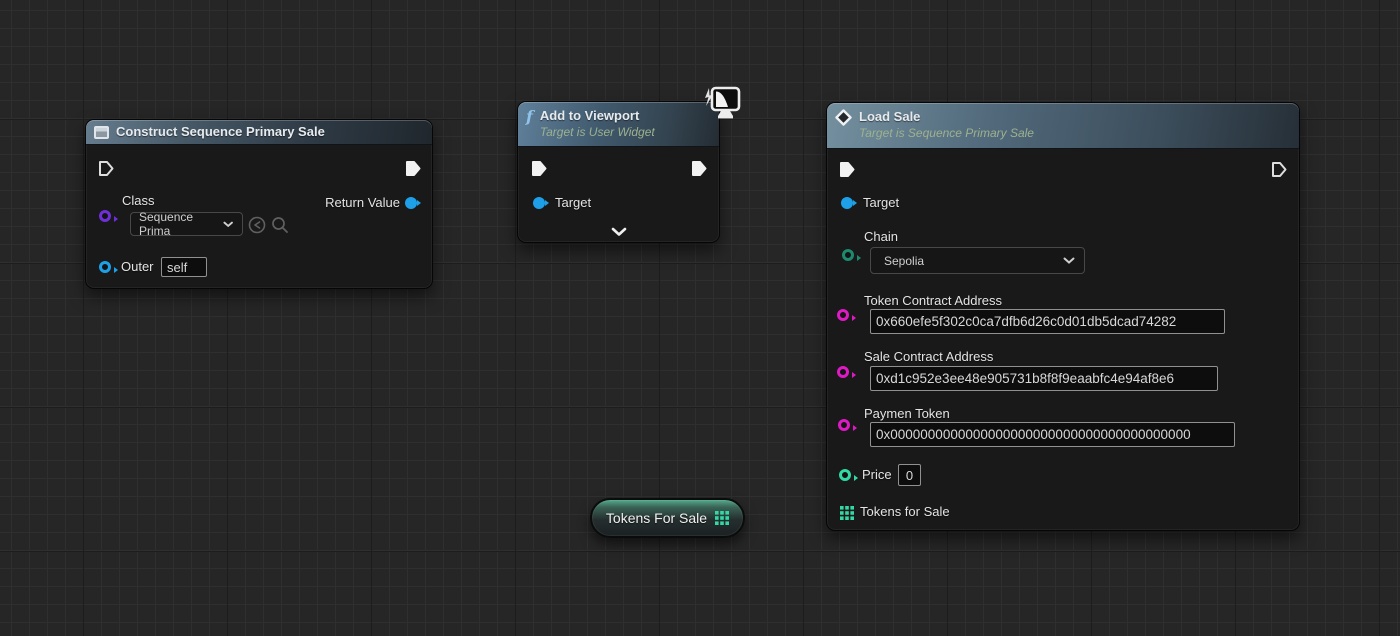 This screenshot has height=636, width=1400. I want to click on event-diamond-icon, so click(843, 117).